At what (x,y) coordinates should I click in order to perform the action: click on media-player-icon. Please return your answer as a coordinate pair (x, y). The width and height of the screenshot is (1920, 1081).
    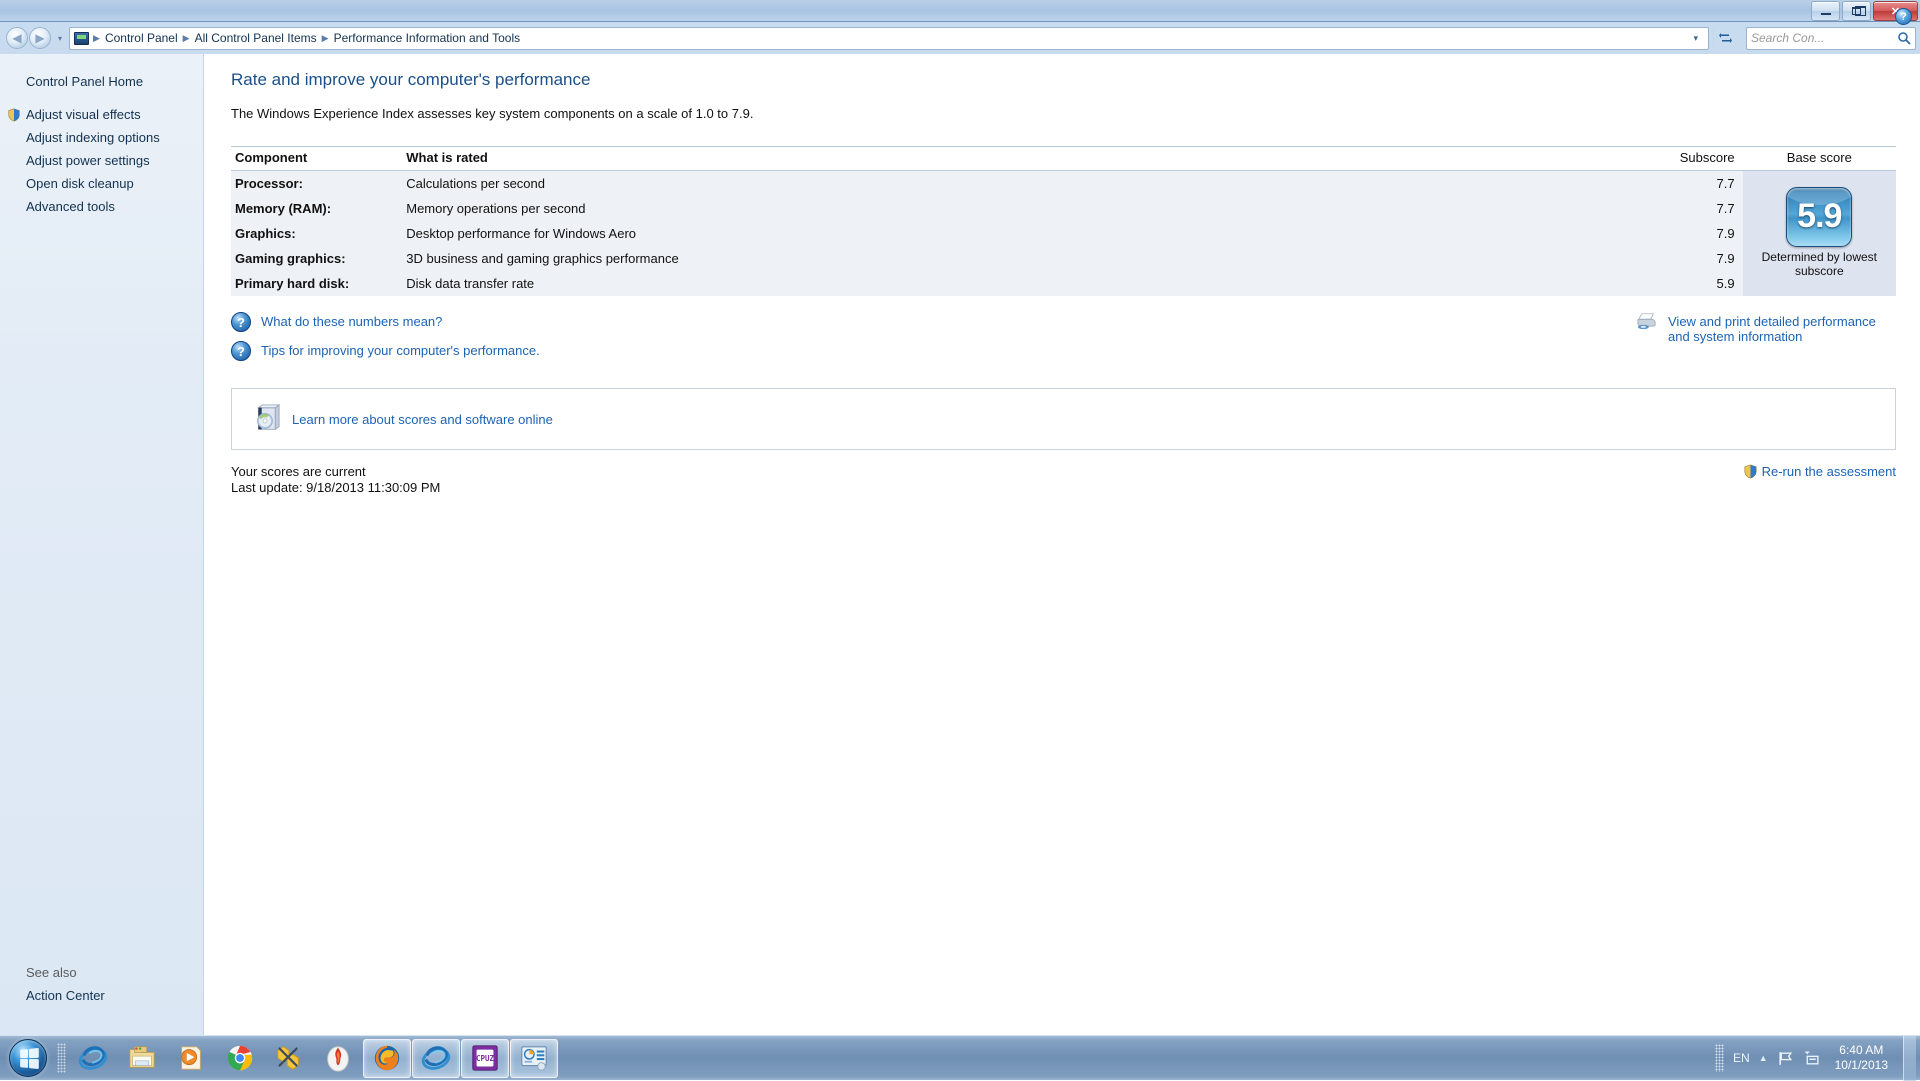
    Looking at the image, I should click on (191, 1058).